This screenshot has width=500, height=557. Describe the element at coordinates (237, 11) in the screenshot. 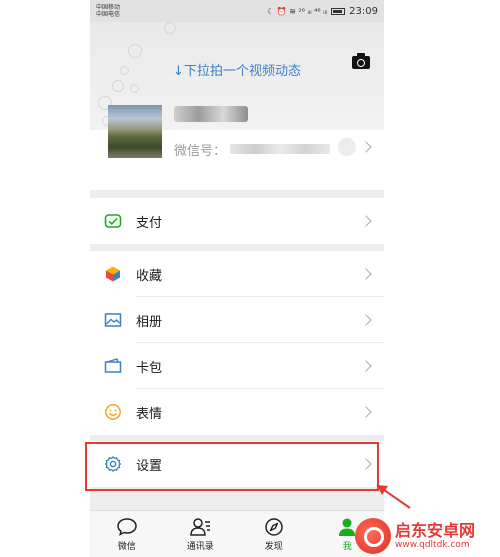

I see `status-bar: 中国移动 中国电信 ☾ ⏰ ≋ ²⁶ ᵢₗₗ ⁴⁶ ᵢₗₗ 23:09` at that location.